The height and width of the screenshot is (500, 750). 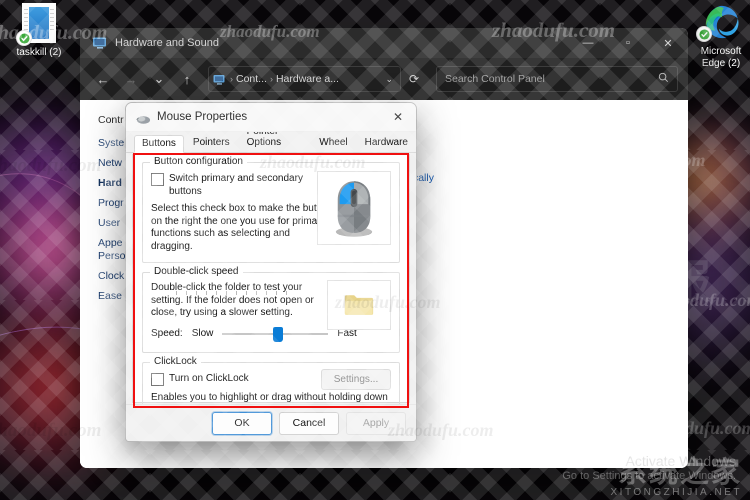 What do you see at coordinates (202, 333) in the screenshot?
I see `slow-label: Slow` at bounding box center [202, 333].